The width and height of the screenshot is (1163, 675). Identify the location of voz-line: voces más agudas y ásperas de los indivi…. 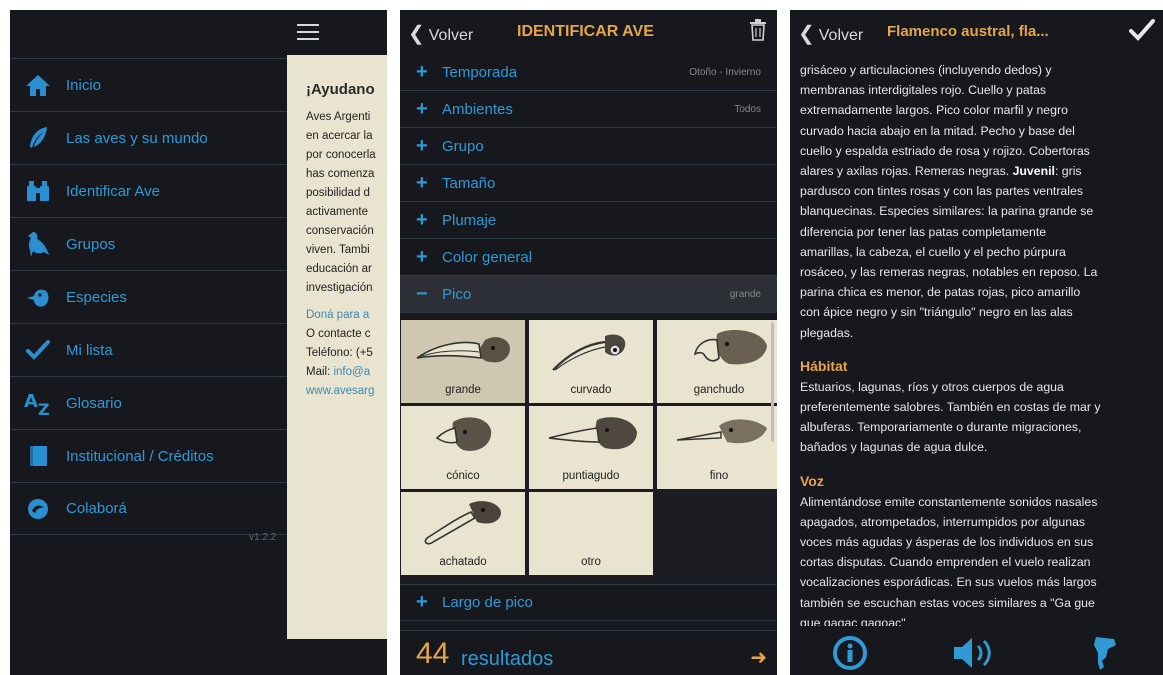
(947, 542).